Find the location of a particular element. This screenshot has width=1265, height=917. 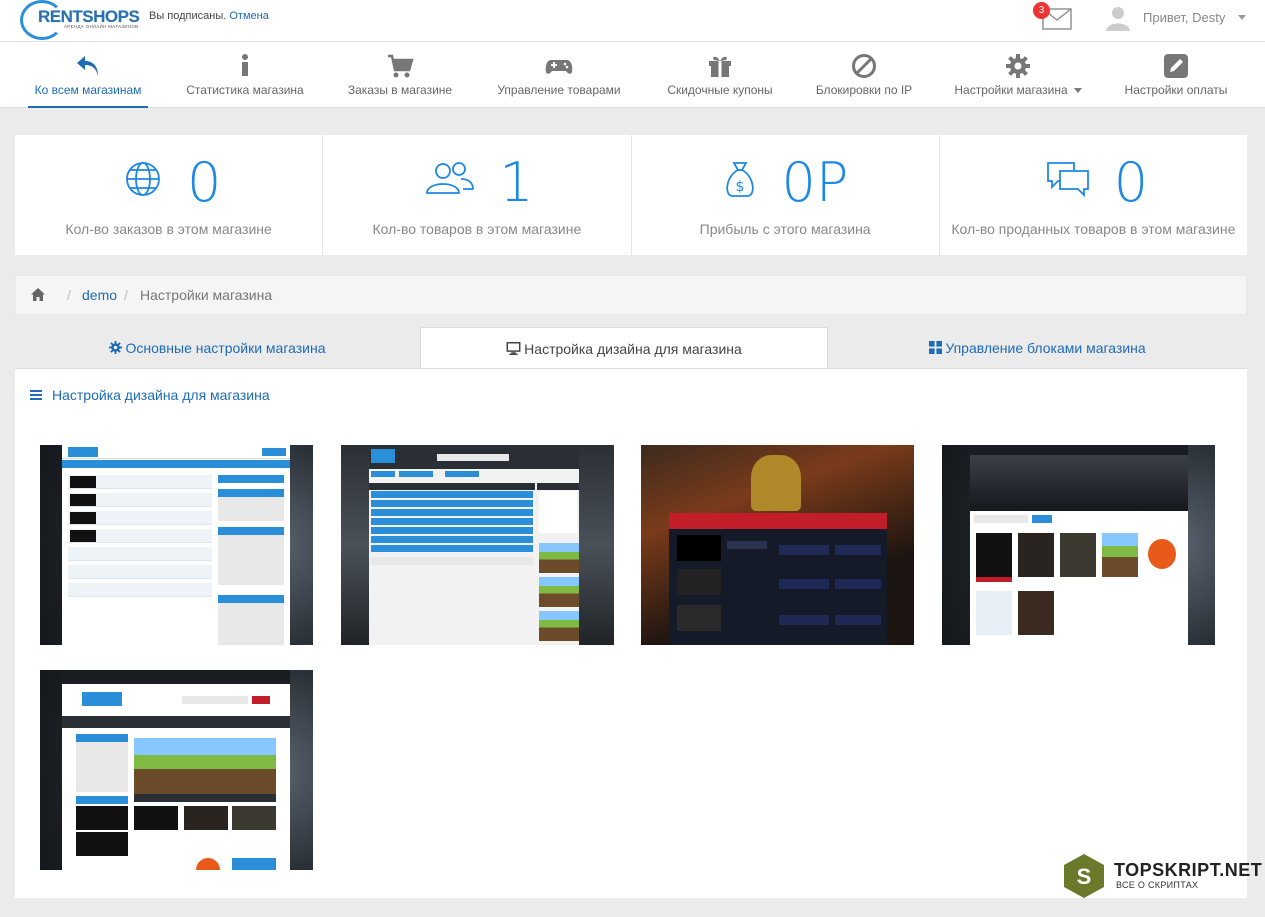

stat-orders: 0 Кол-во заказов в этом магазине is located at coordinates (169, 195).